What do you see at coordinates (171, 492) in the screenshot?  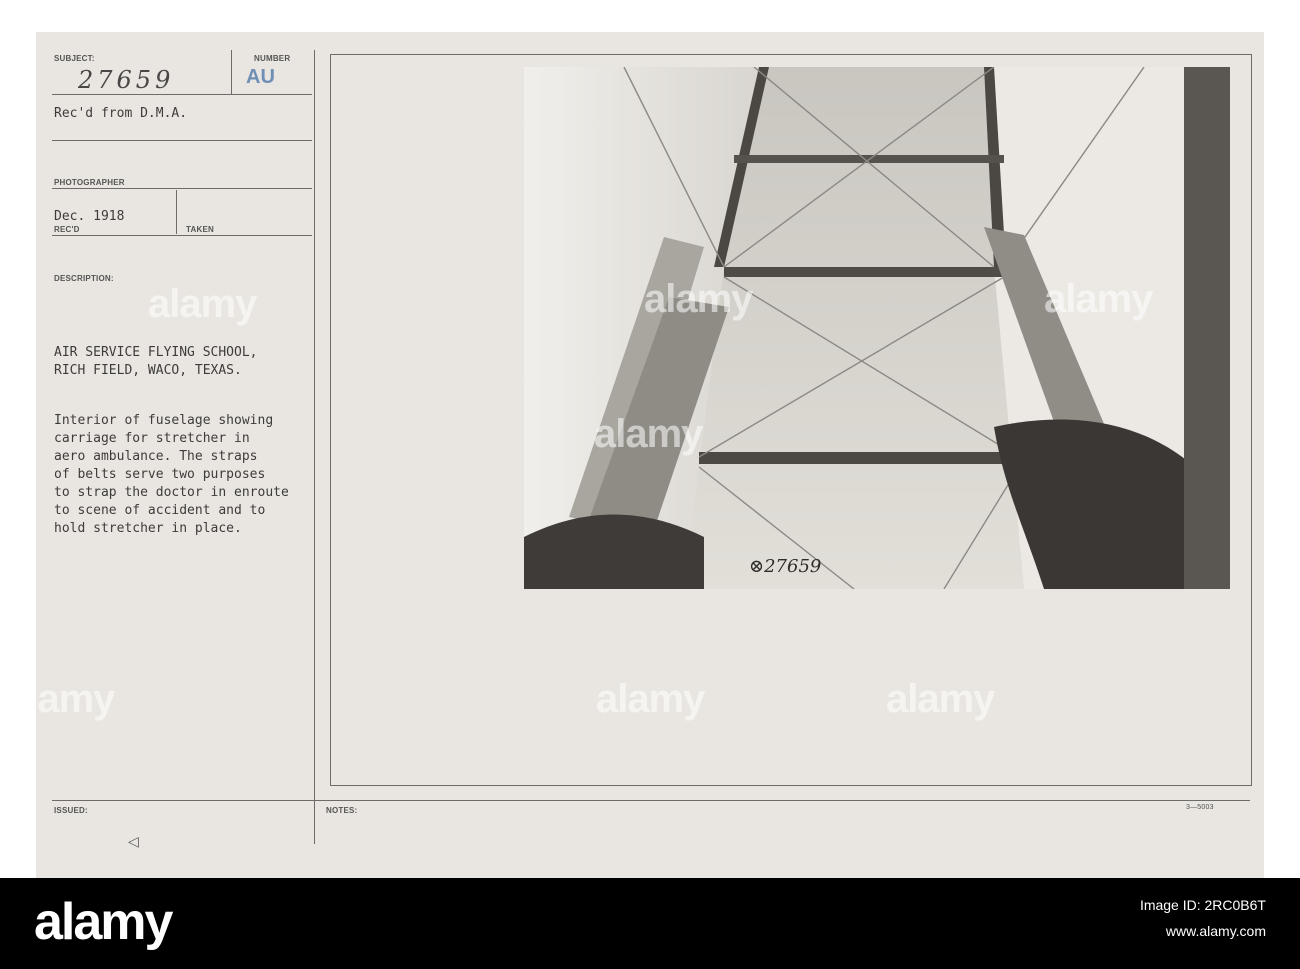 I see `description-line: to strap the doctor in enroute` at bounding box center [171, 492].